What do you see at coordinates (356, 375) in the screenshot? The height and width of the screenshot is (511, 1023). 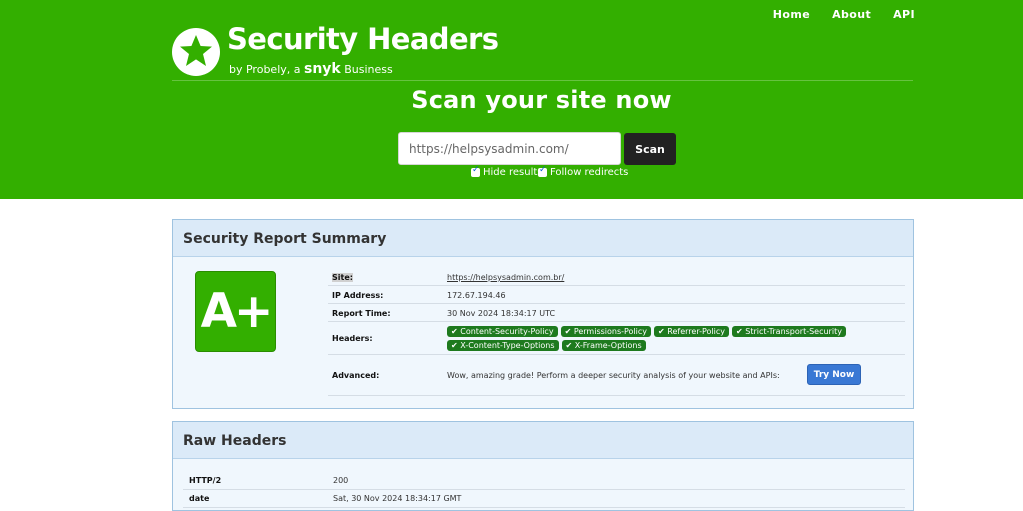 I see `advanced-label: Advanced:` at bounding box center [356, 375].